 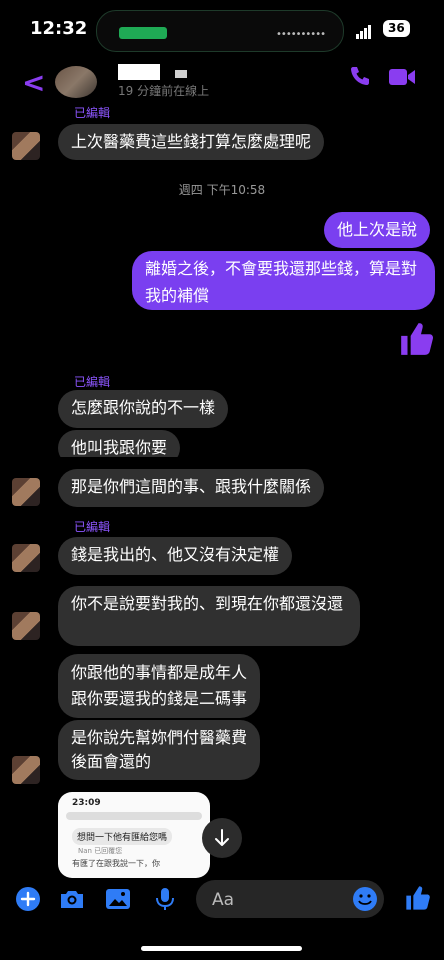 I want to click on scroll-to-bottom-button, so click(x=222, y=838).